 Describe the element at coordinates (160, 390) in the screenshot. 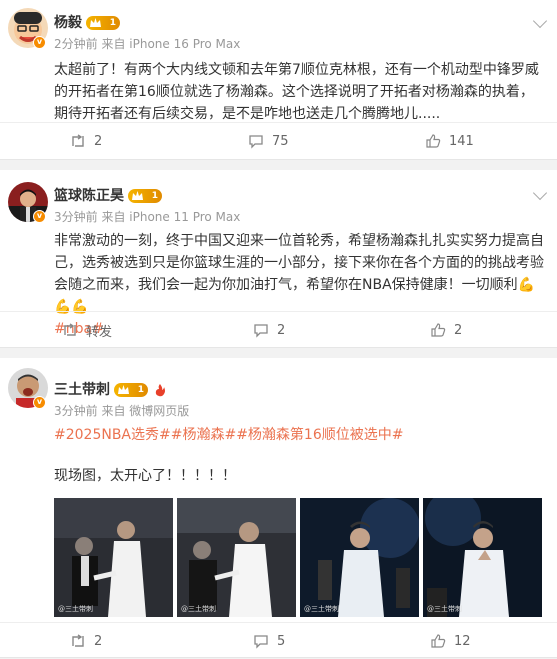

I see `flame-icon` at that location.